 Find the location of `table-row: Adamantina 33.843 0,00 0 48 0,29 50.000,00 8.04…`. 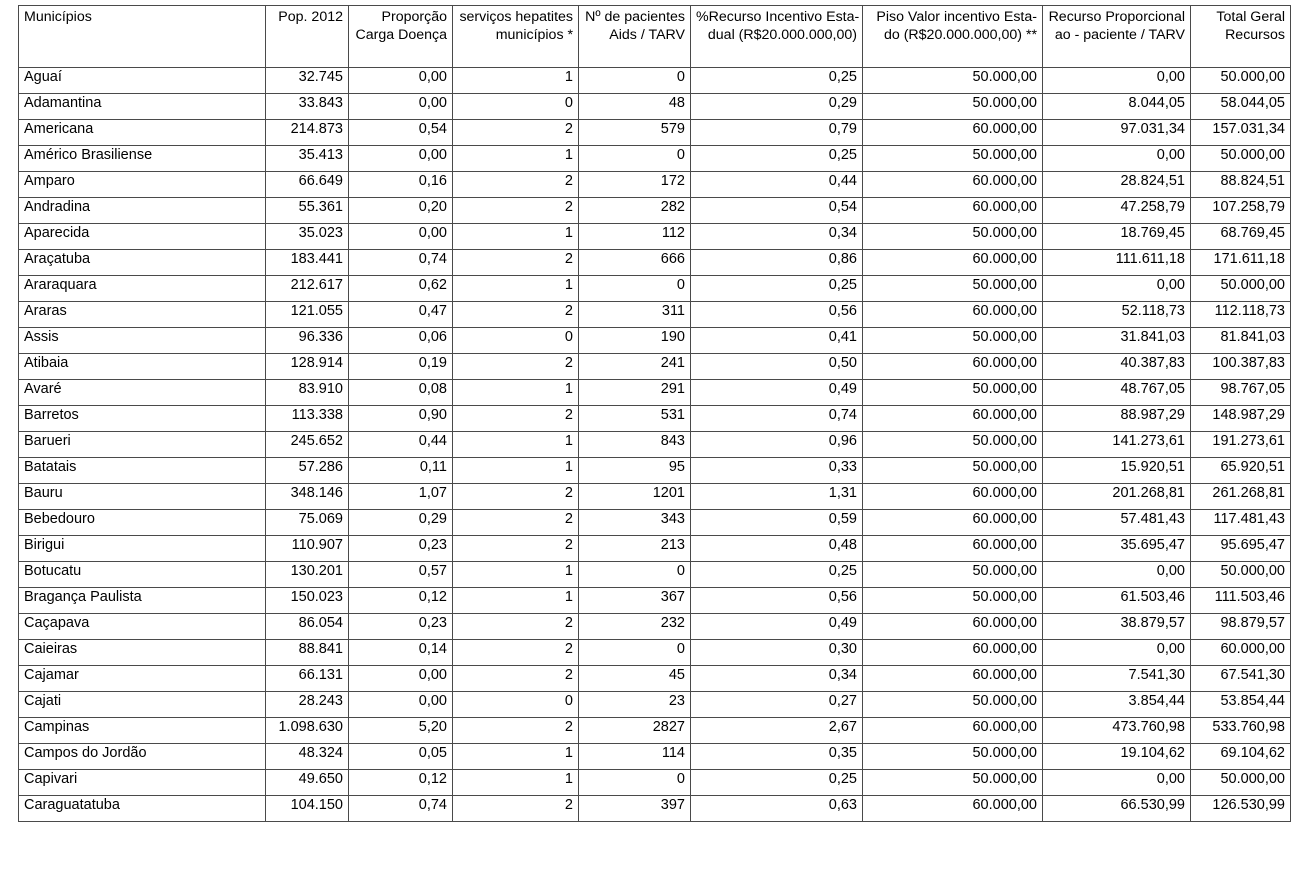

table-row: Adamantina 33.843 0,00 0 48 0,29 50.000,00 8.04… is located at coordinates (654, 106).